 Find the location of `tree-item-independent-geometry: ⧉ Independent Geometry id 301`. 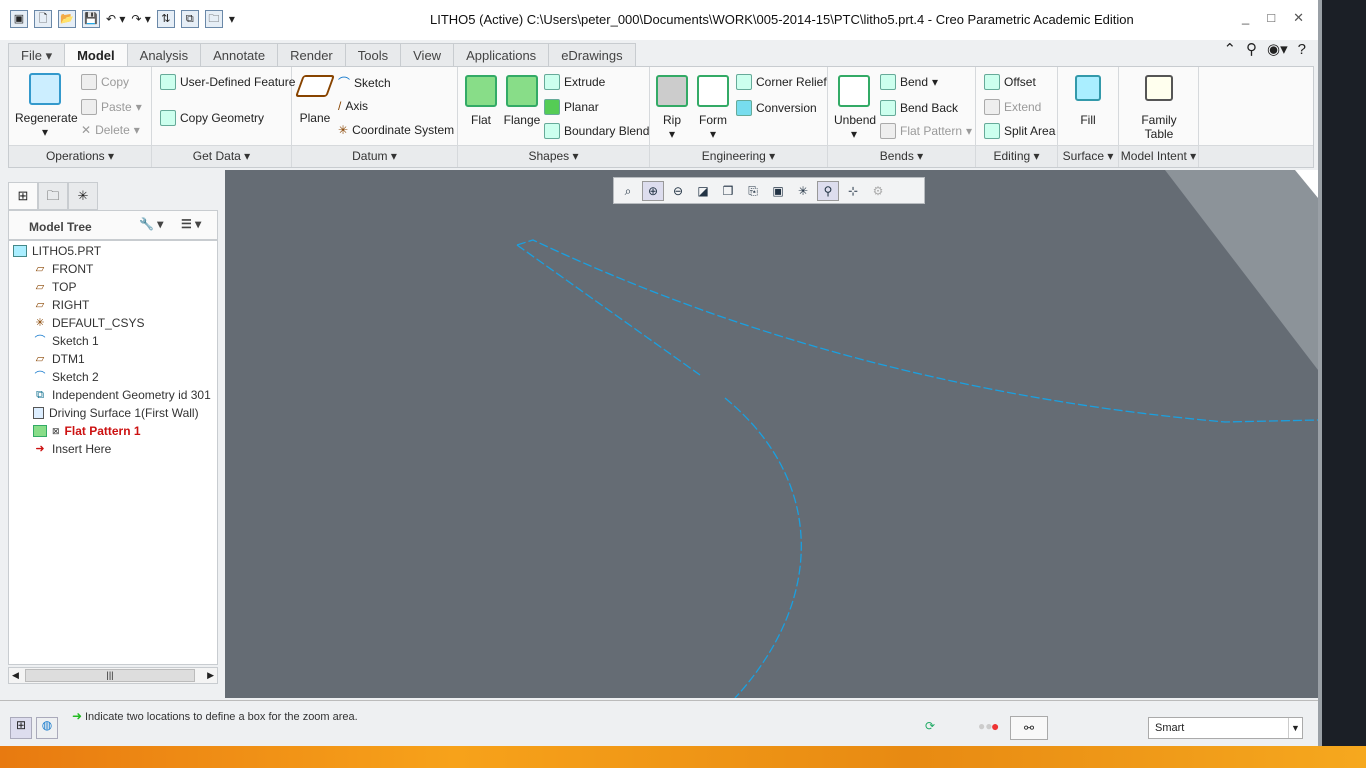

tree-item-independent-geometry: ⧉ Independent Geometry id 301 is located at coordinates (122, 395).